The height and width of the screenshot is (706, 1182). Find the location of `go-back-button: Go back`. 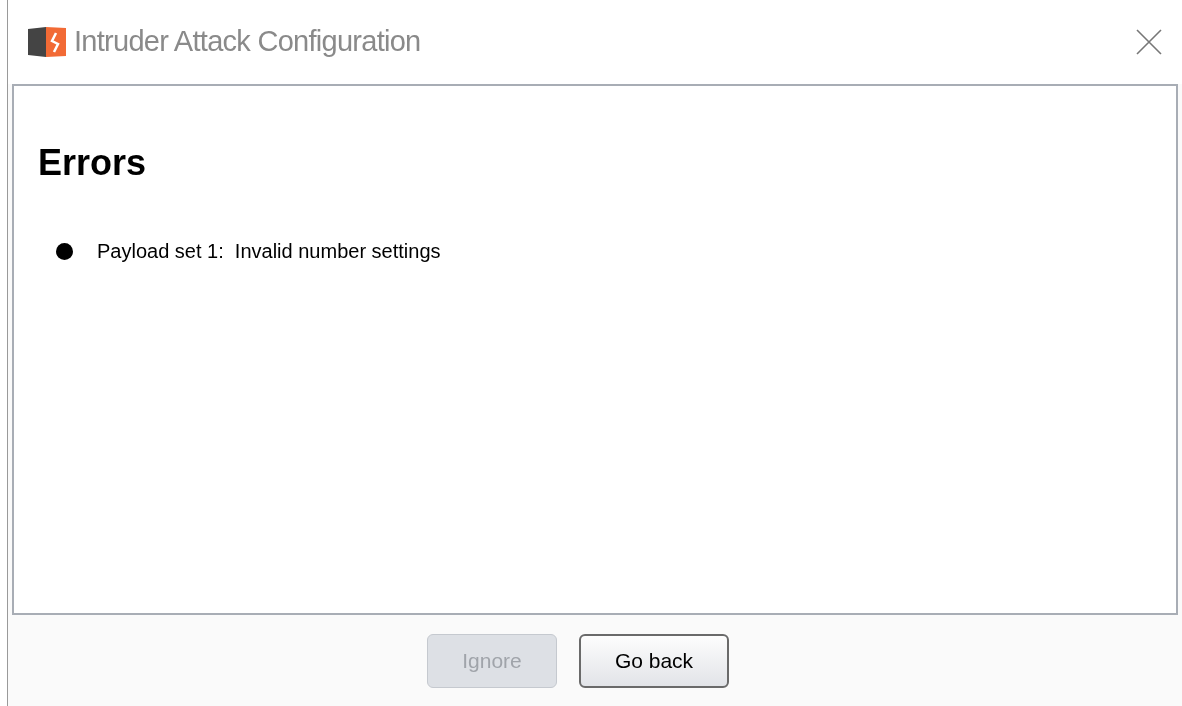

go-back-button: Go back is located at coordinates (654, 660).